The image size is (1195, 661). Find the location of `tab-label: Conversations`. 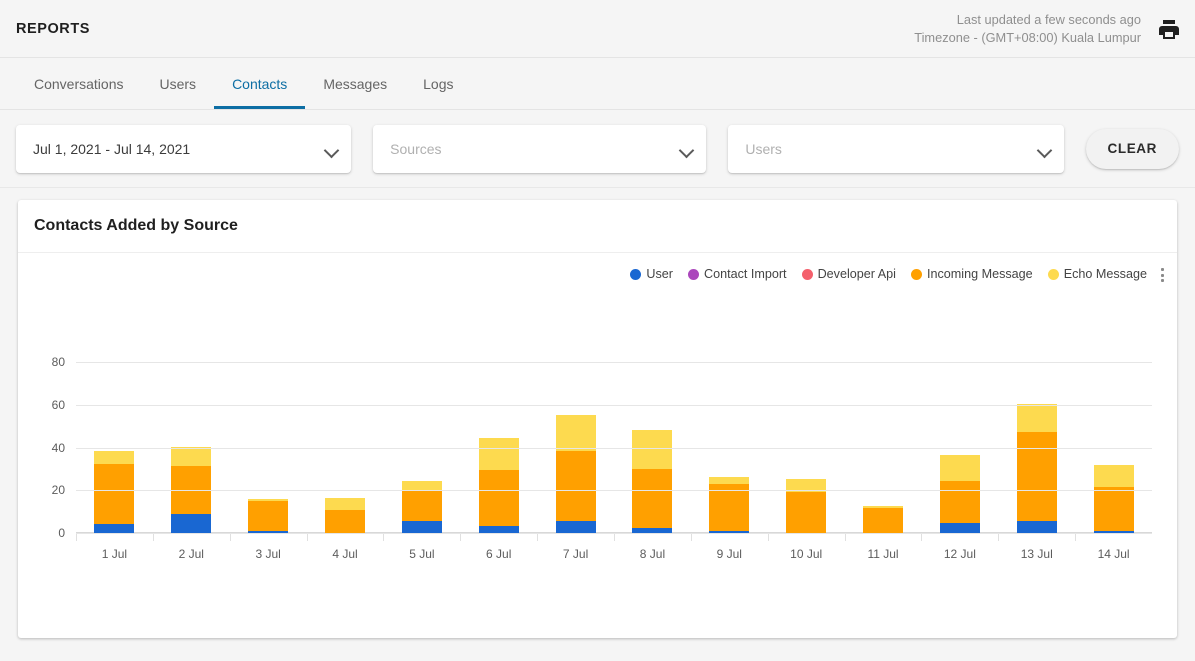

tab-label: Conversations is located at coordinates (79, 83).